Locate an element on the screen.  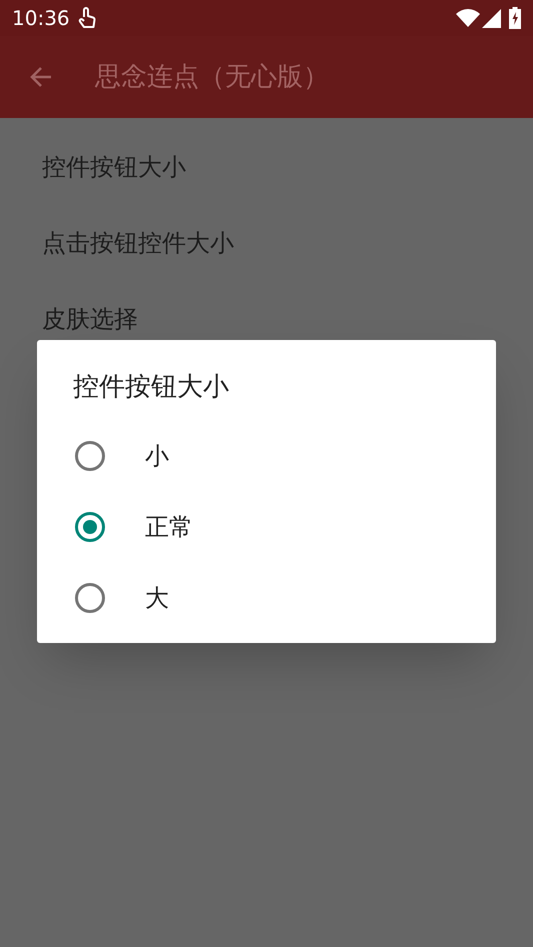
dialog-title: 控件按钮大小 is located at coordinates (151, 387).